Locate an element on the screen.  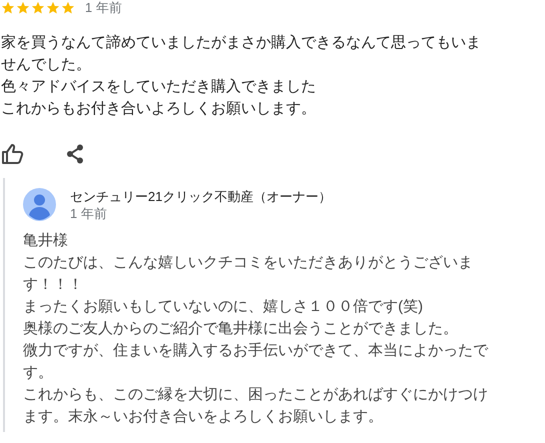
reply-text: まったくお願いもしていないのに、嬉しさ１００倍です(笑) is located at coordinates (223, 307).